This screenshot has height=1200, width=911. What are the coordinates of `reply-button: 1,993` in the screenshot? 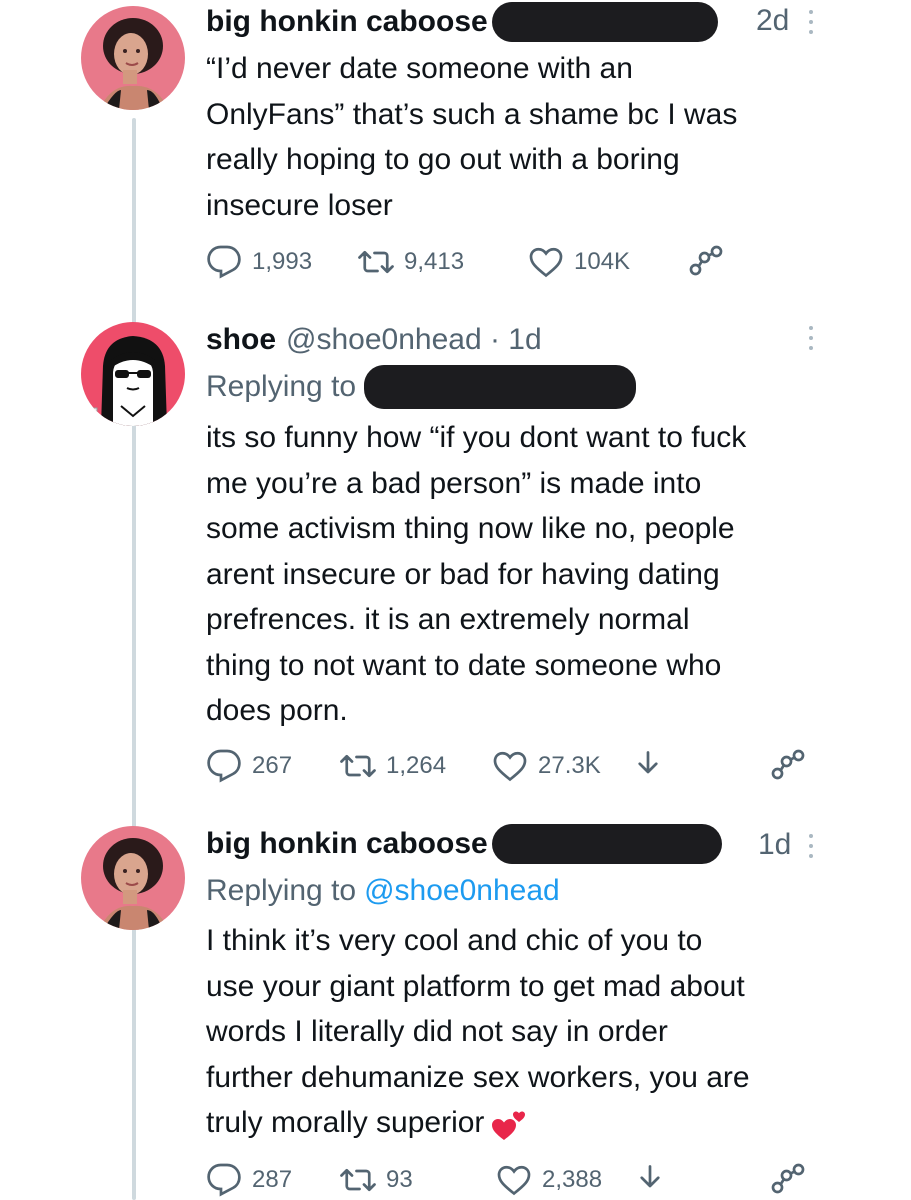 It's located at (259, 262).